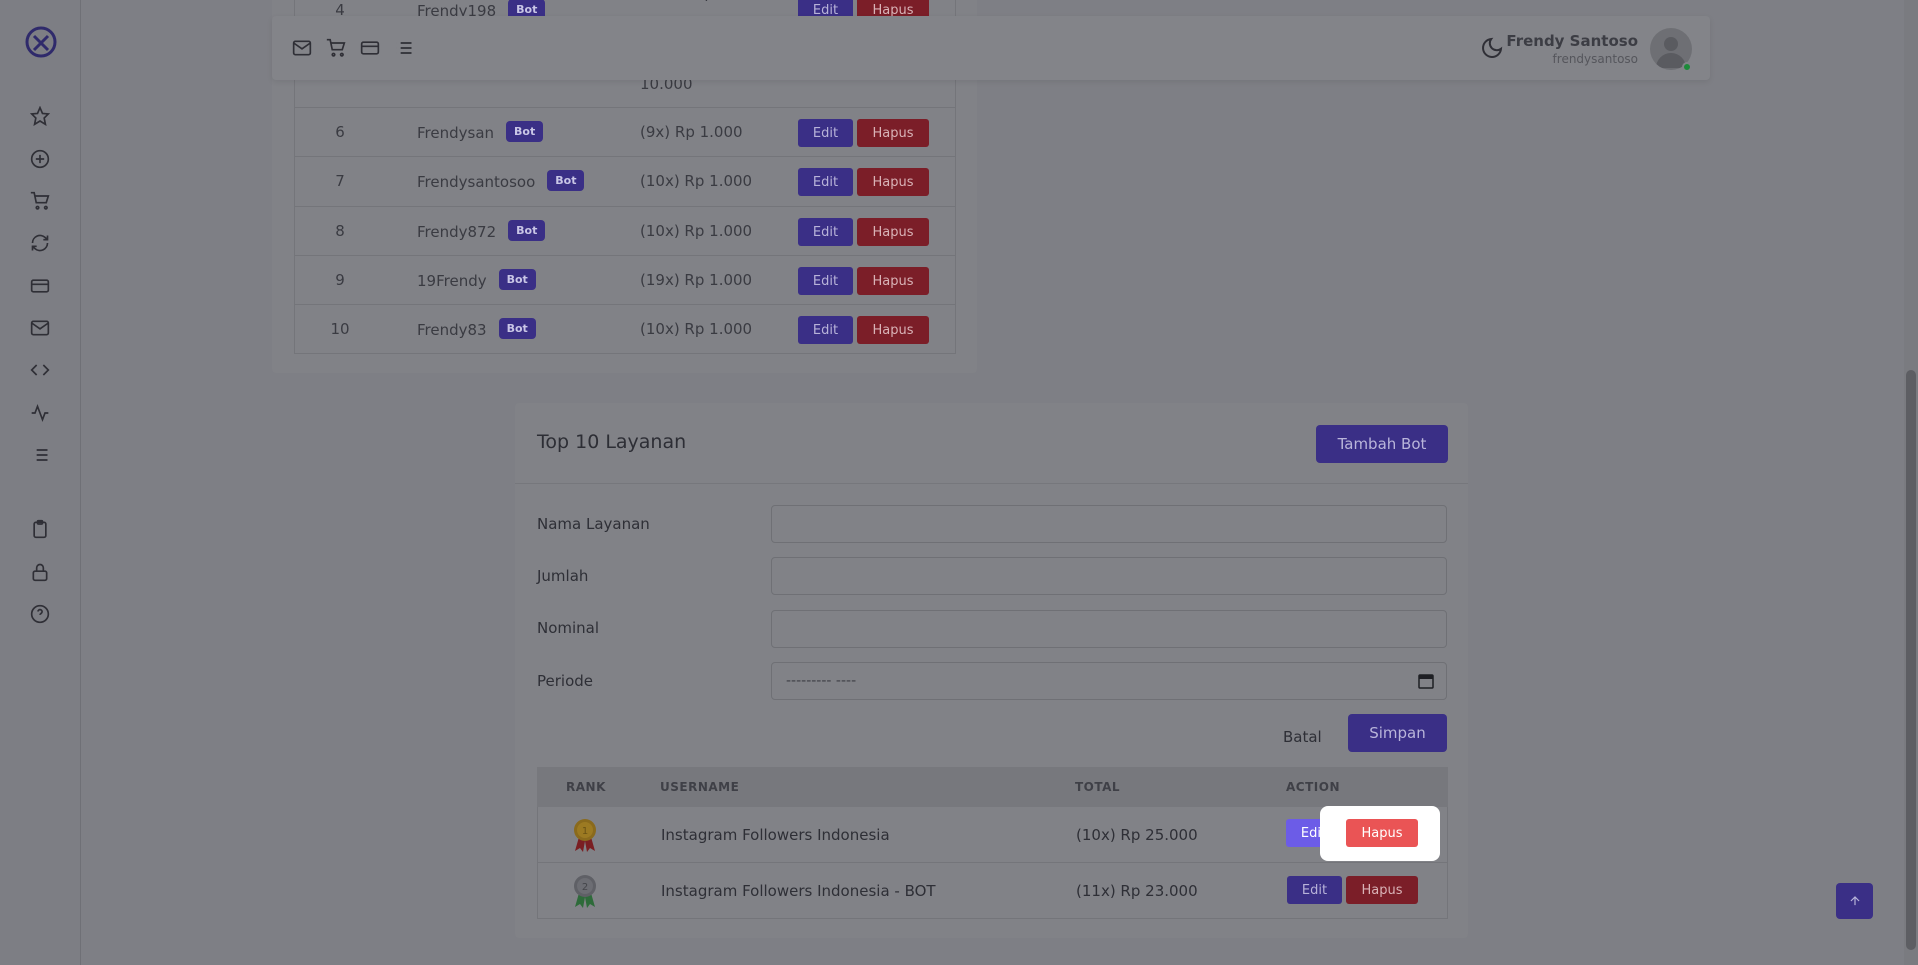 The height and width of the screenshot is (965, 1918). What do you see at coordinates (456, 133) in the screenshot?
I see `username-text: Frendysan` at bounding box center [456, 133].